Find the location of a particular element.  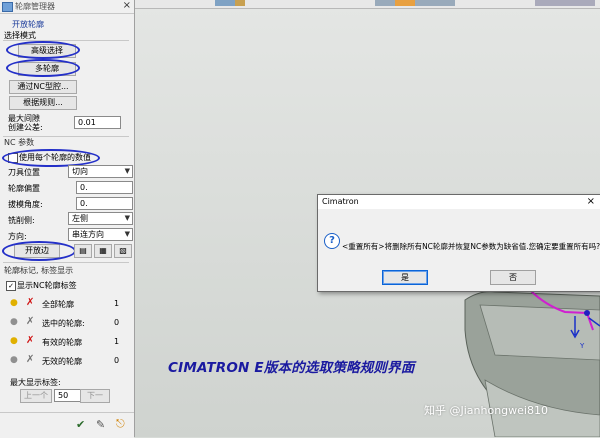

row-label: 无效的轮廓 is located at coordinates (62, 361).